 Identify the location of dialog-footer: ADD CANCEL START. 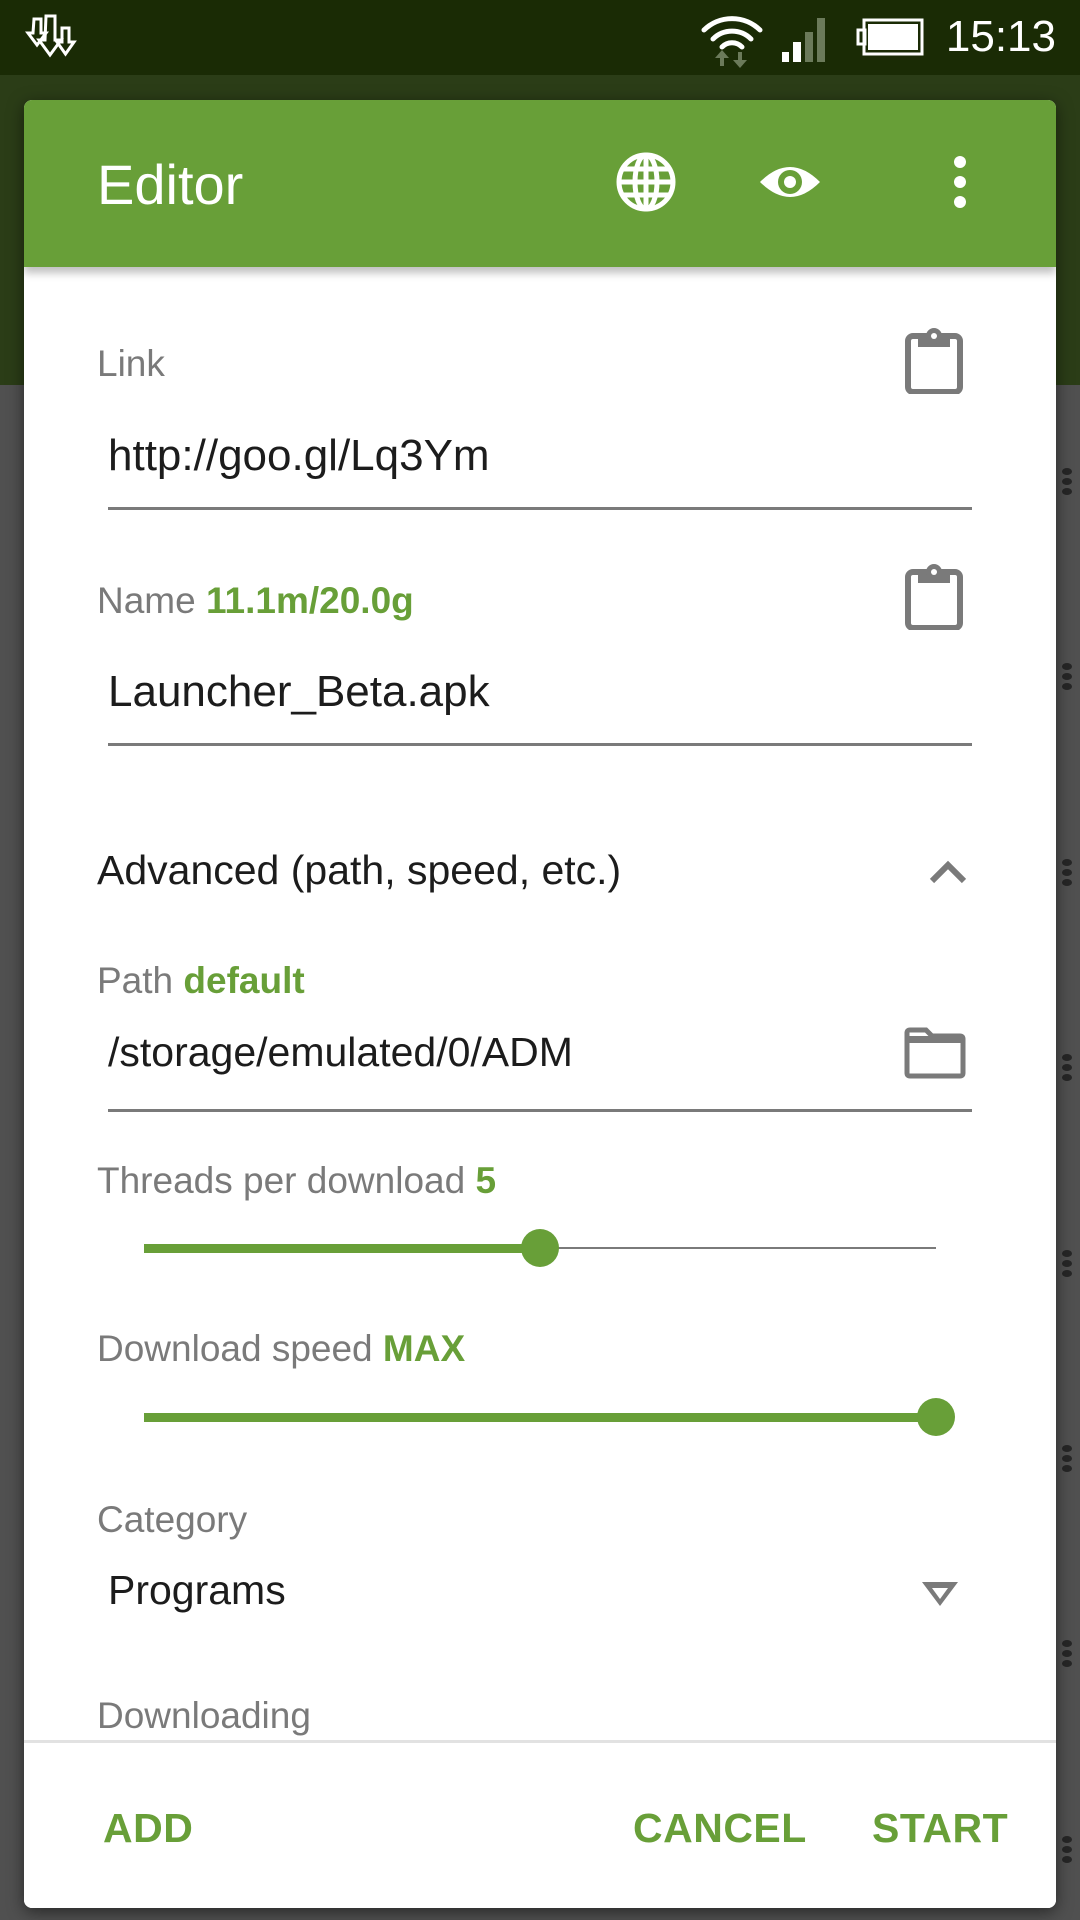
(540, 1824).